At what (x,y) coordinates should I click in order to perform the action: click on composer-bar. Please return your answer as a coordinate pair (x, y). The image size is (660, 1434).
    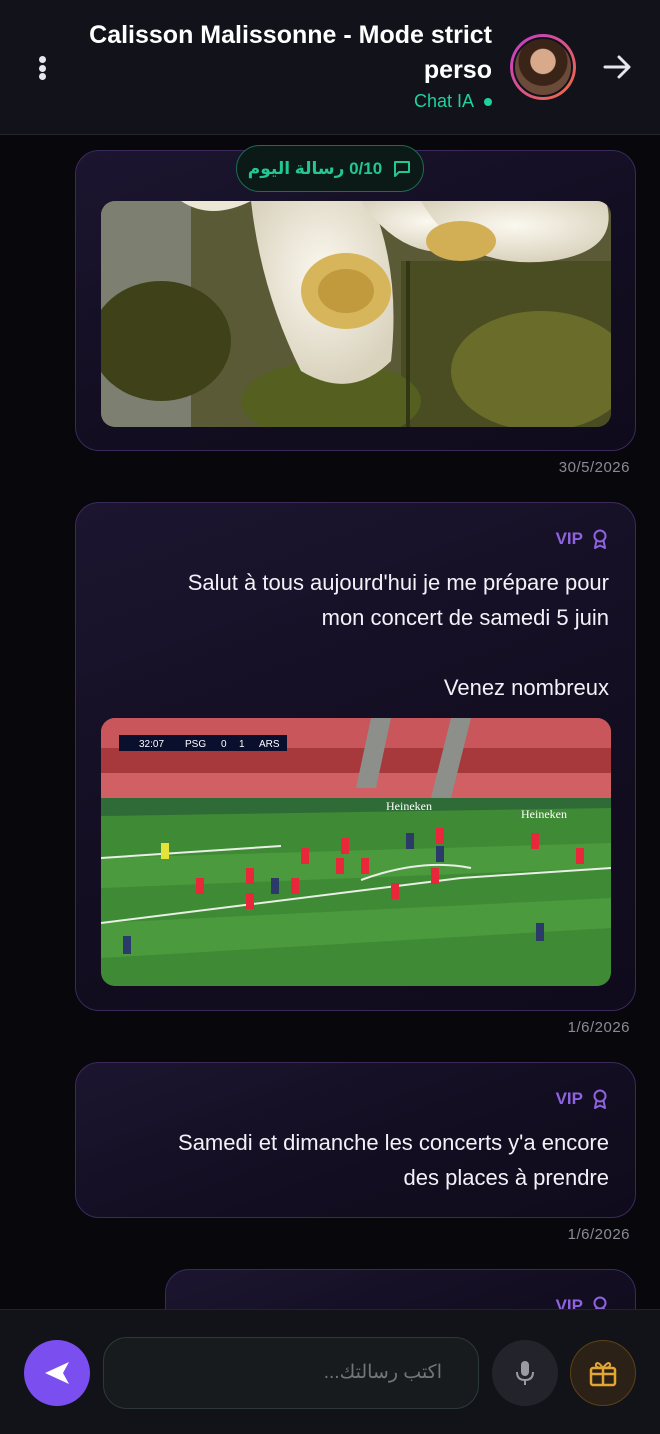
    Looking at the image, I should click on (330, 1371).